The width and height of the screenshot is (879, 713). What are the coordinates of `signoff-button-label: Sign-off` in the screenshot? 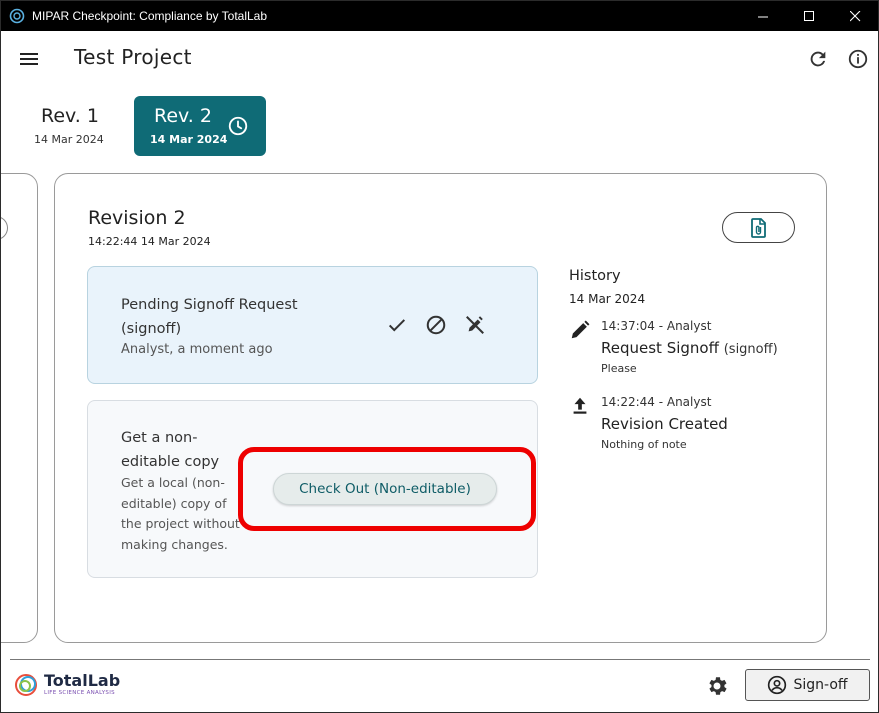 It's located at (820, 685).